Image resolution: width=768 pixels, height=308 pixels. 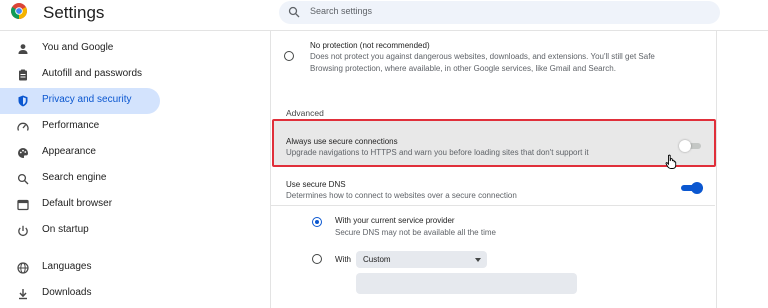 What do you see at coordinates (305, 113) in the screenshot?
I see `advanced-heading: Advanced` at bounding box center [305, 113].